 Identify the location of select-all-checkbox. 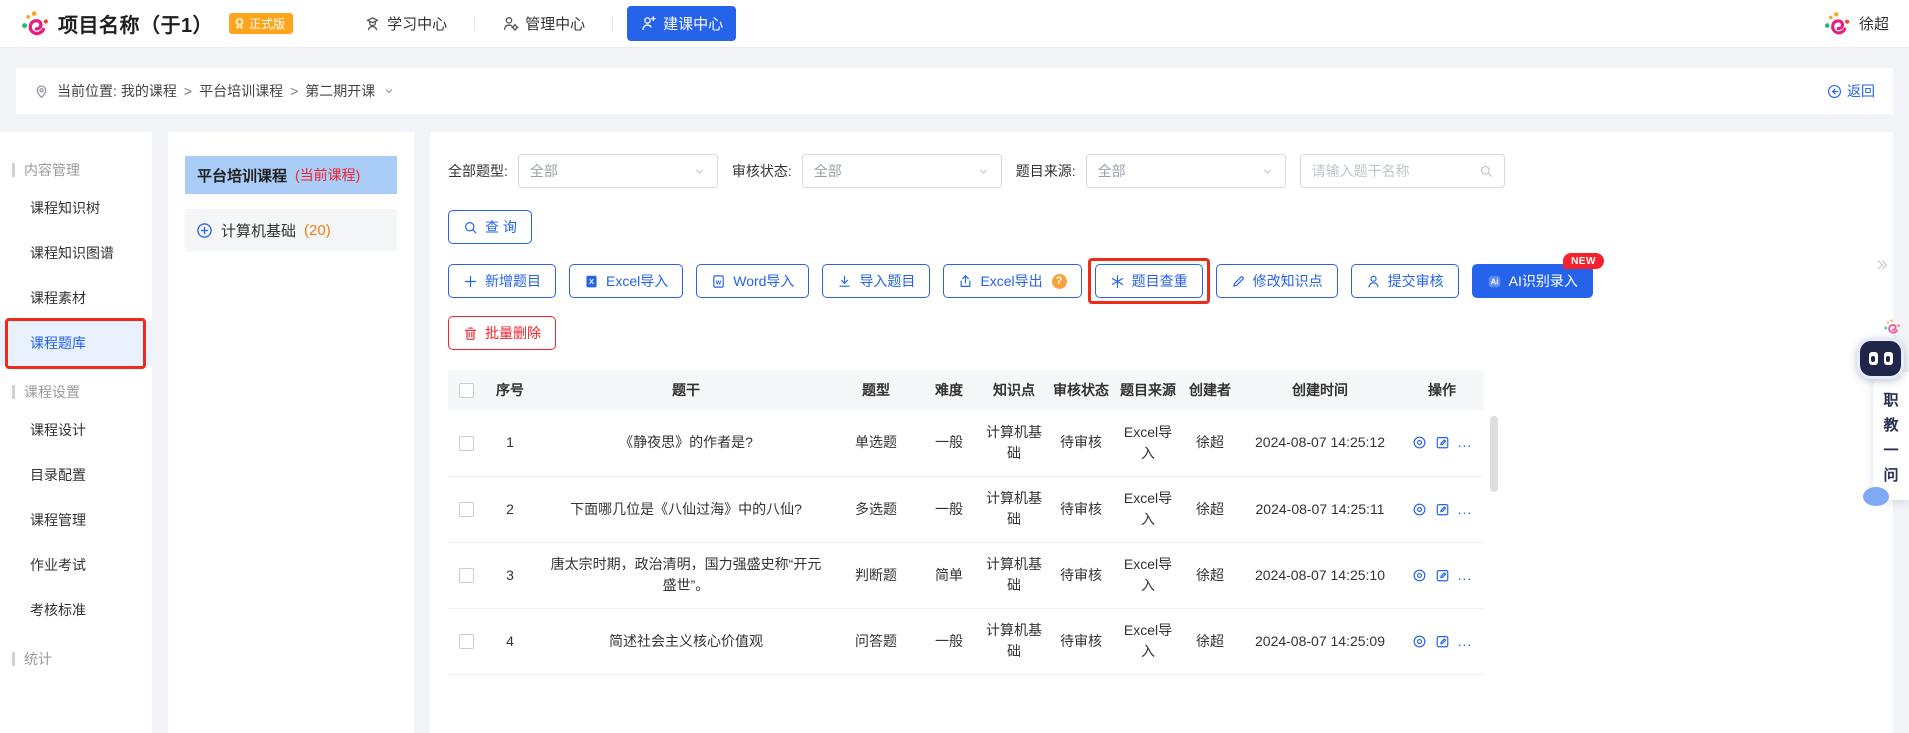
(466, 391).